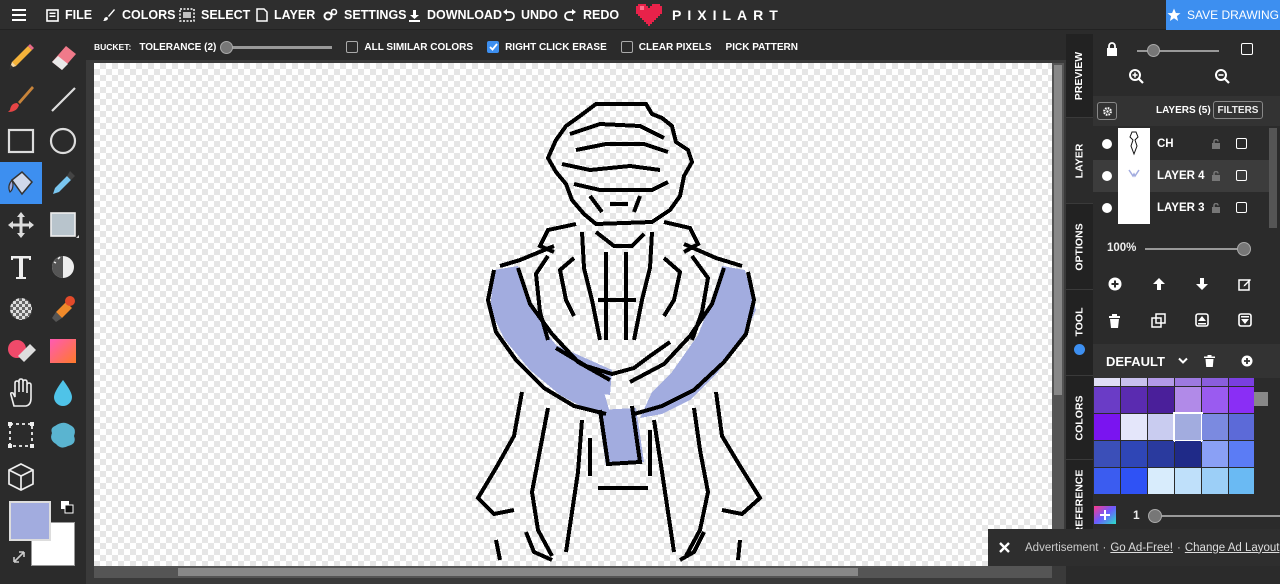 This screenshot has width=1280, height=584. What do you see at coordinates (21, 141) in the screenshot?
I see `rectangle-tool` at bounding box center [21, 141].